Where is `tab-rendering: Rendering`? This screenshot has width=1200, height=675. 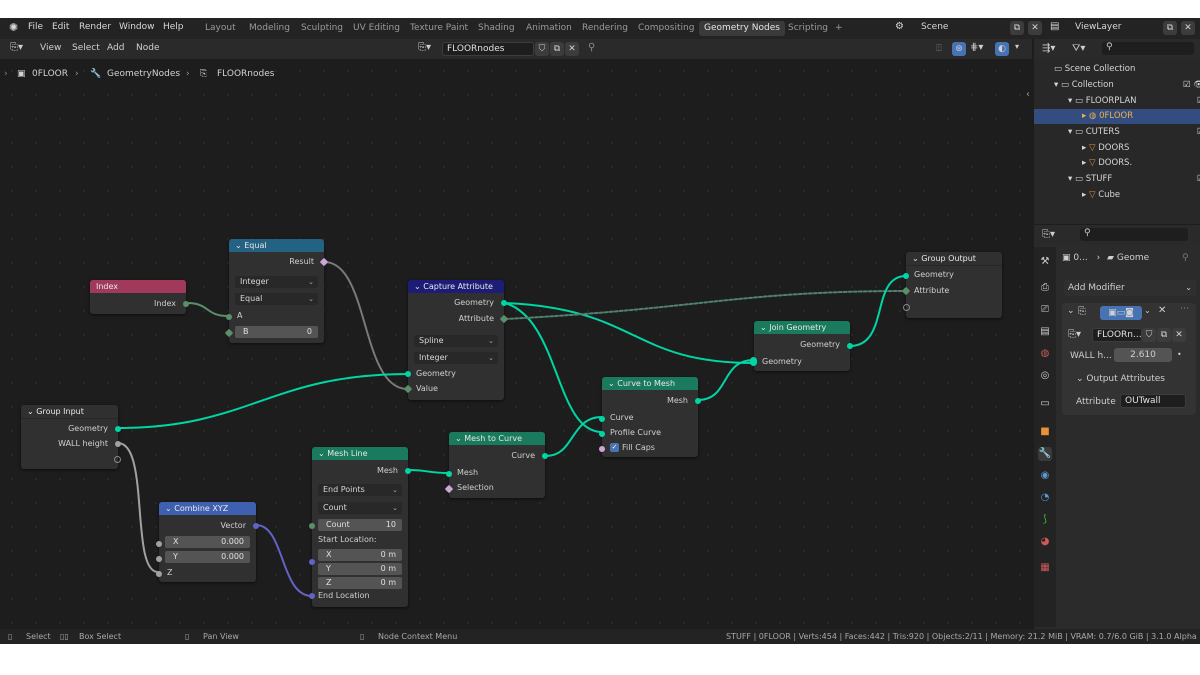
tab-rendering: Rendering is located at coordinates (605, 28).